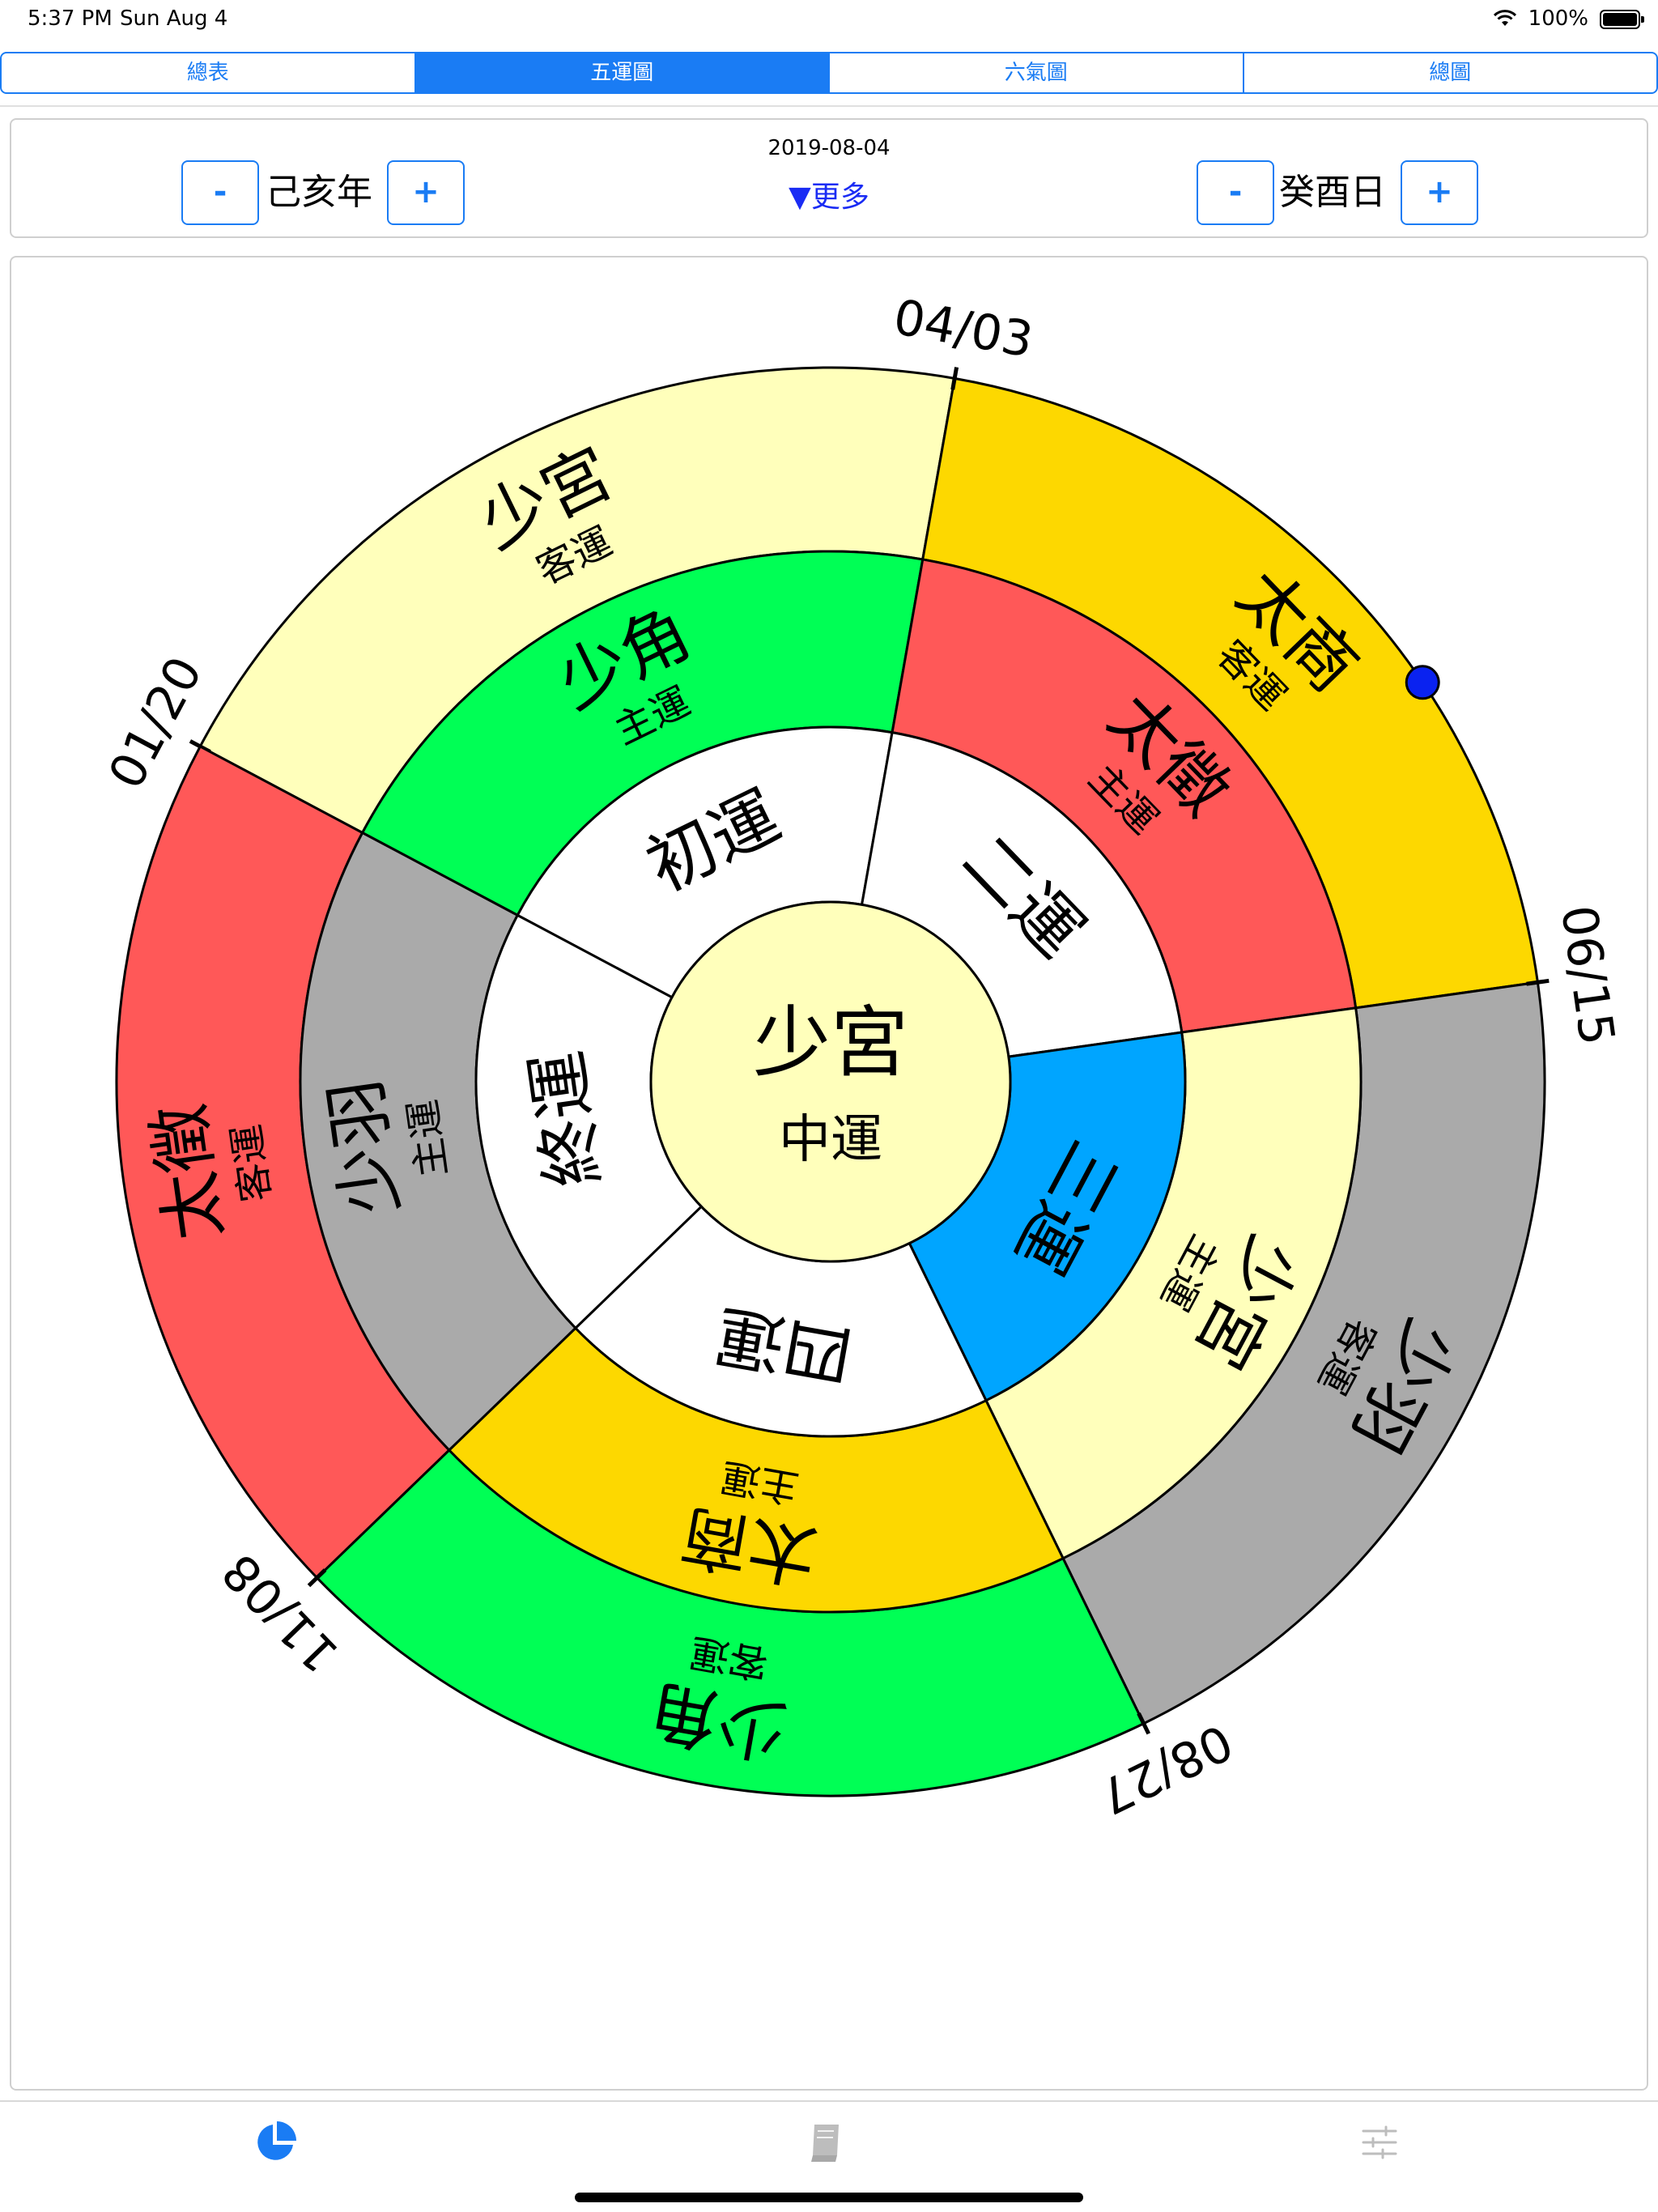 Image resolution: width=1658 pixels, height=2212 pixels. I want to click on date-control-panel: 2019-08-04 ▼更多 - 己亥年 + - 癸酉日 +, so click(829, 178).